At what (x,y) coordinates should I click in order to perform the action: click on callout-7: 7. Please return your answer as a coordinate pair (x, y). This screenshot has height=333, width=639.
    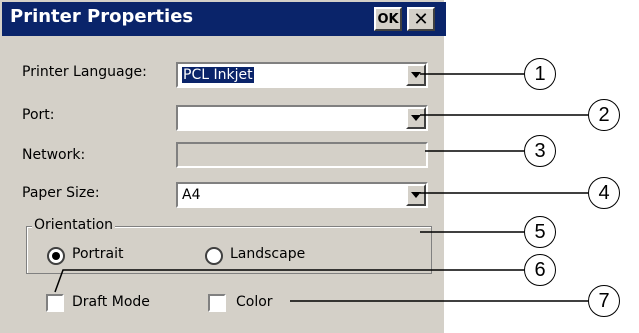
    Looking at the image, I should click on (604, 301).